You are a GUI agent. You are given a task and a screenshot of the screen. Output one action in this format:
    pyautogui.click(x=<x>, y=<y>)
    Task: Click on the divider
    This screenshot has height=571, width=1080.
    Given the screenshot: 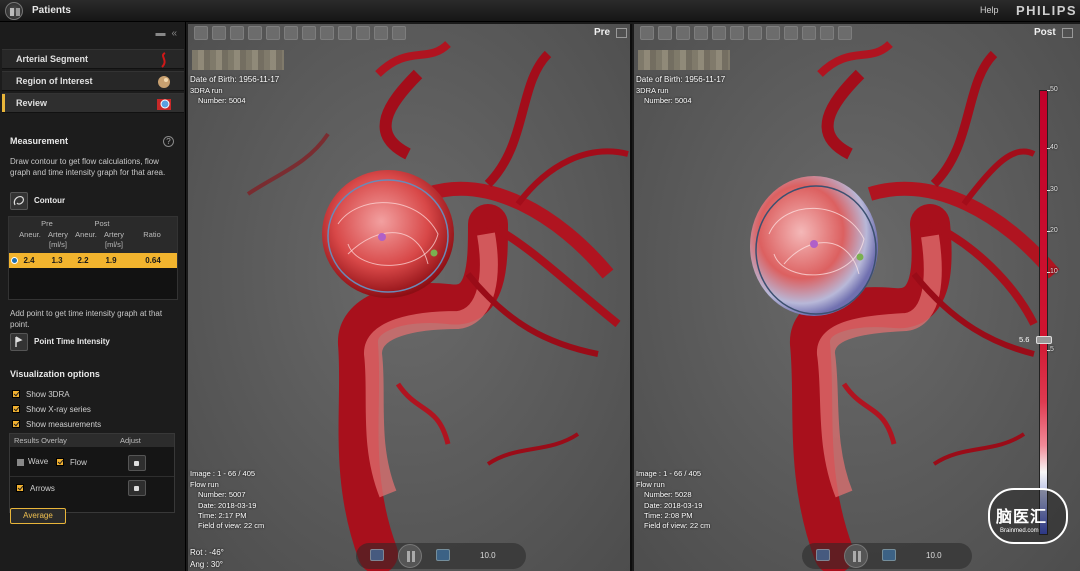 What is the action you would take?
    pyautogui.click(x=92, y=476)
    